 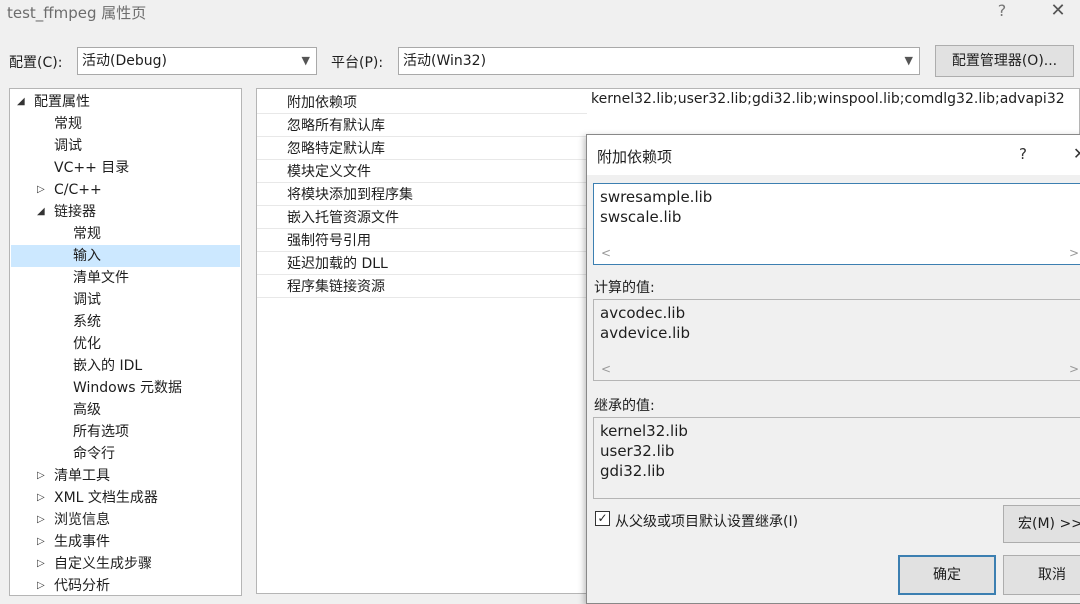 I want to click on tree-item-debugging: 调试, so click(x=68, y=146).